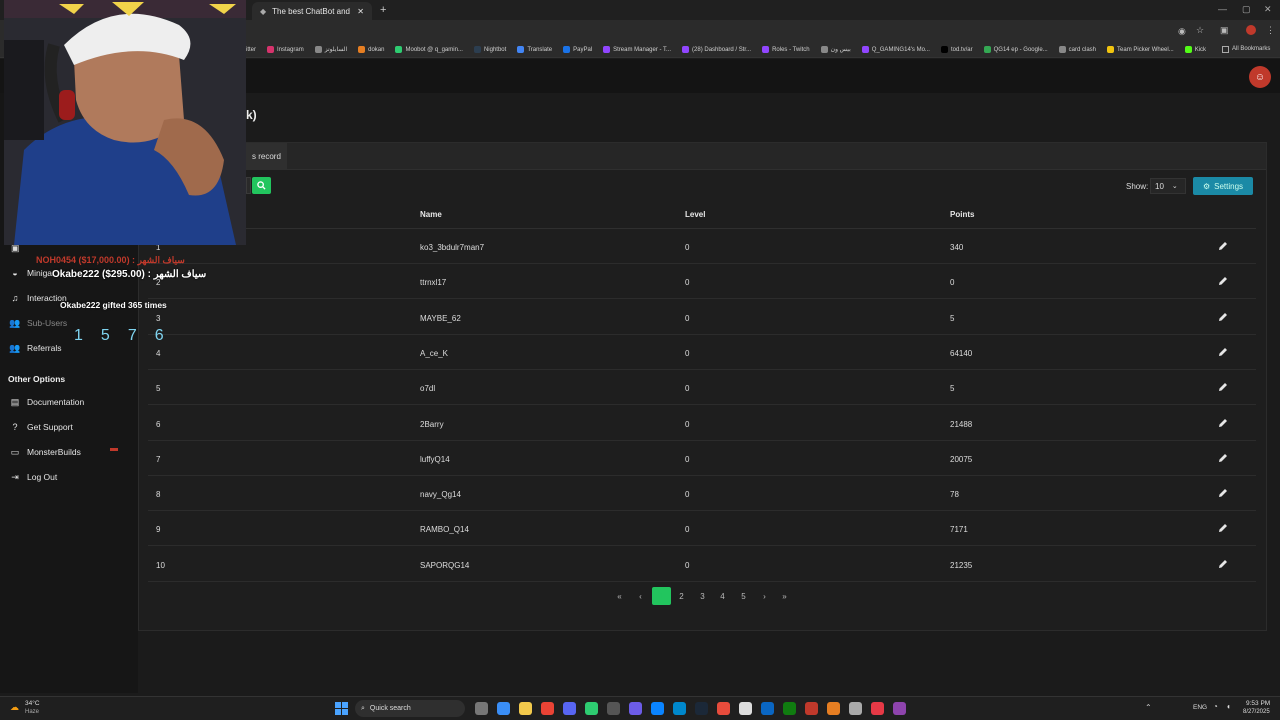  What do you see at coordinates (35, 348) in the screenshot?
I see `sidebar-item-referrals: 👥 Referrals` at bounding box center [35, 348].